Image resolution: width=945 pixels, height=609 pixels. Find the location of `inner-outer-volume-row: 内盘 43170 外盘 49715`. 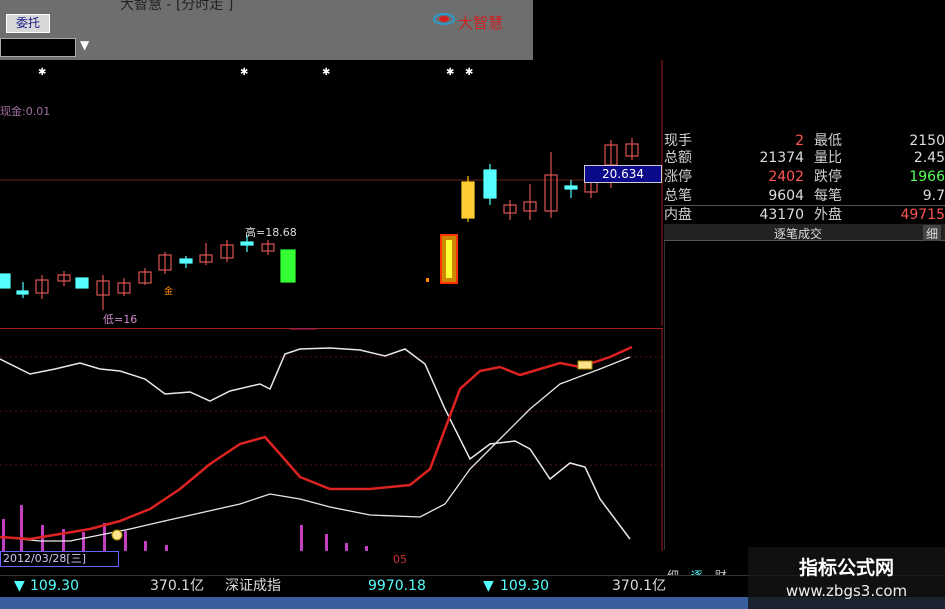

inner-outer-volume-row: 内盘 43170 外盘 49715 is located at coordinates (804, 215).